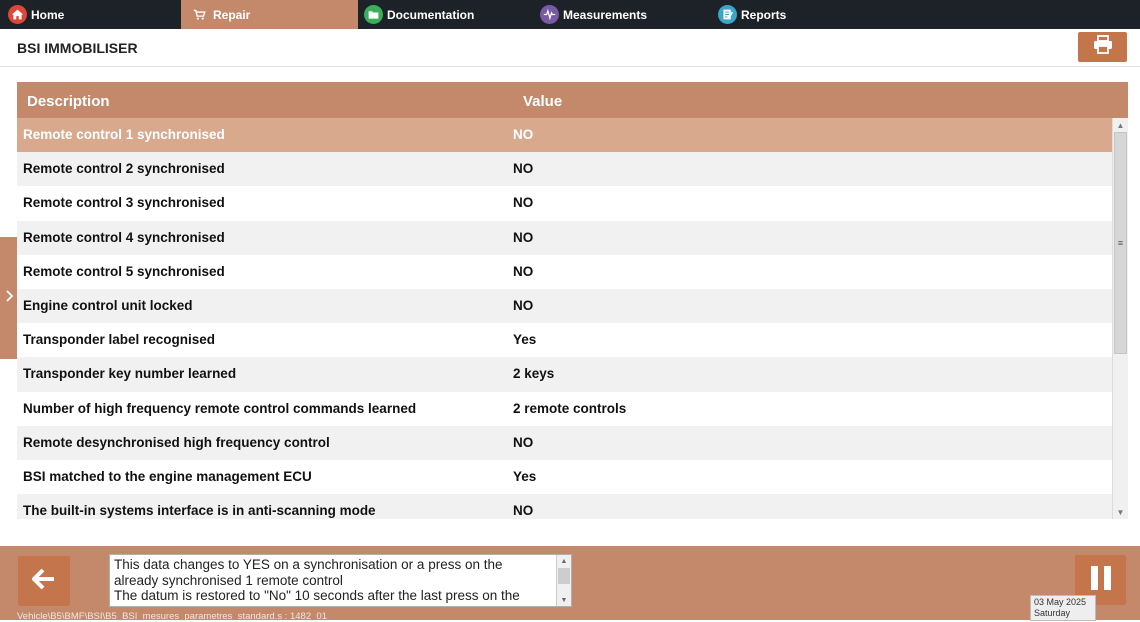 This screenshot has height=622, width=1140. Describe the element at coordinates (77, 48) in the screenshot. I see `page-title: BSI IMMOBILISER` at that location.